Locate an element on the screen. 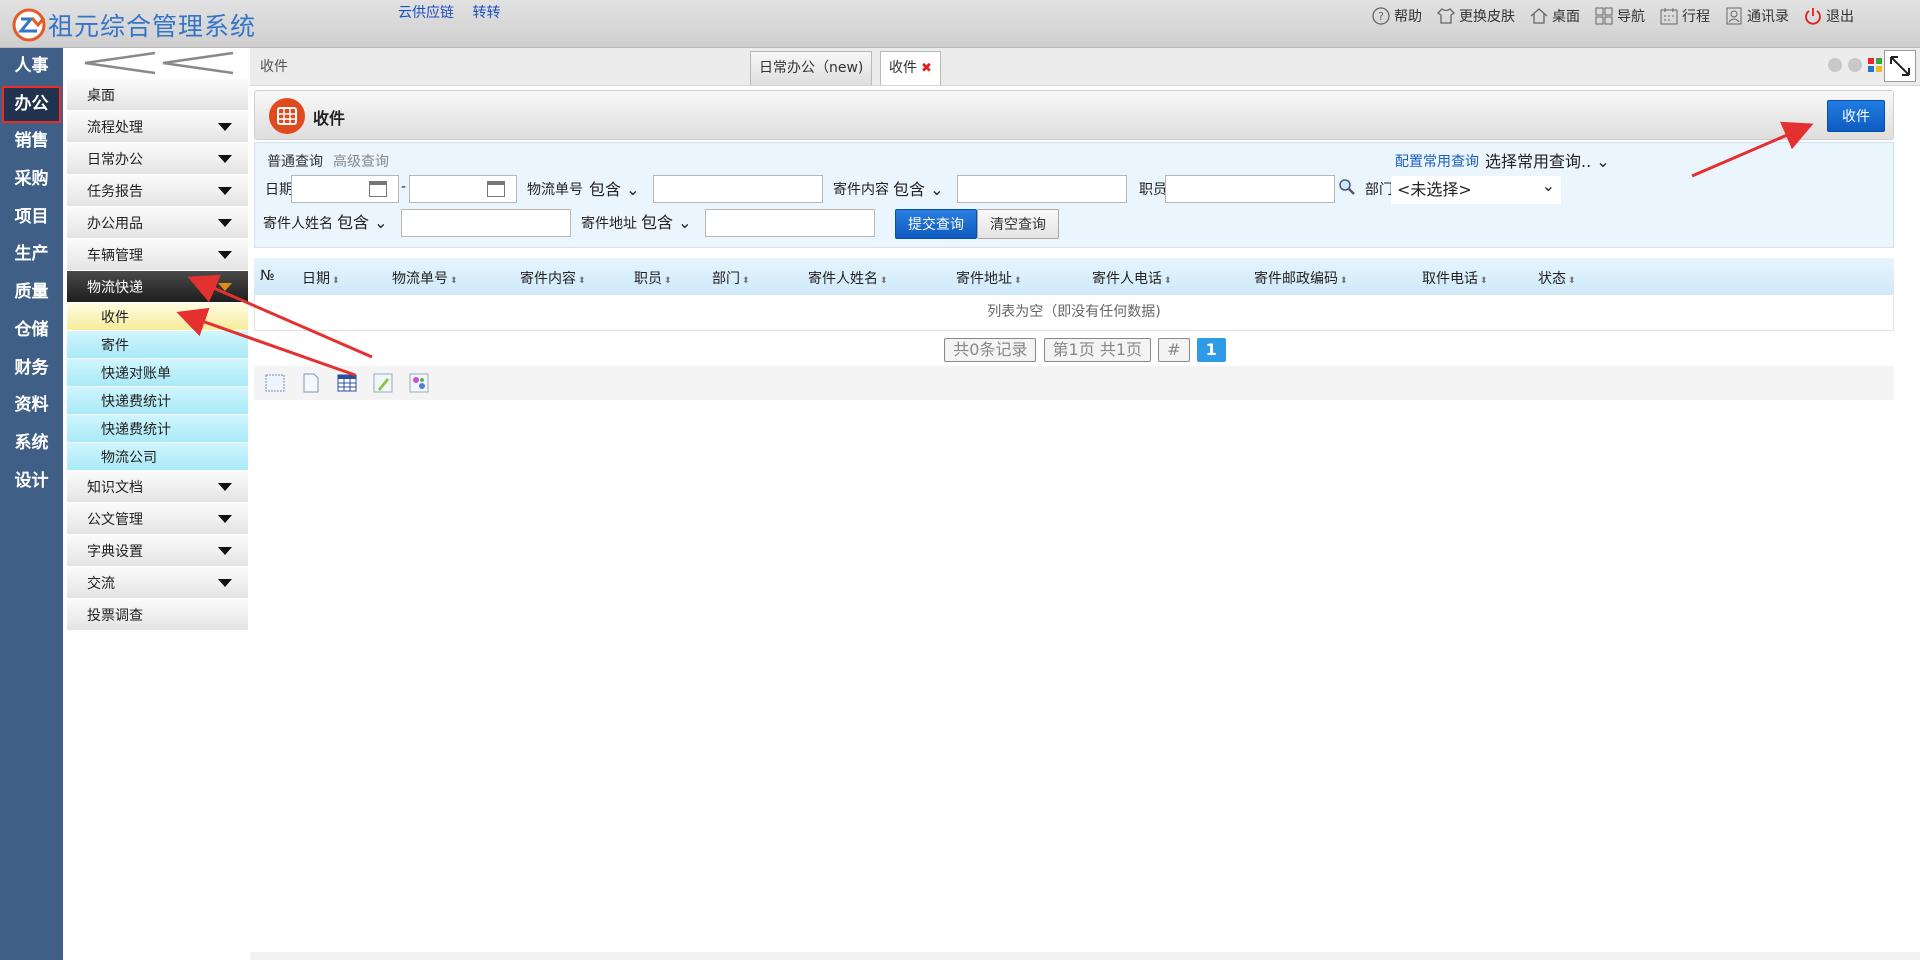  tracking-operator-select: 包含 ⌄ is located at coordinates (618, 190).